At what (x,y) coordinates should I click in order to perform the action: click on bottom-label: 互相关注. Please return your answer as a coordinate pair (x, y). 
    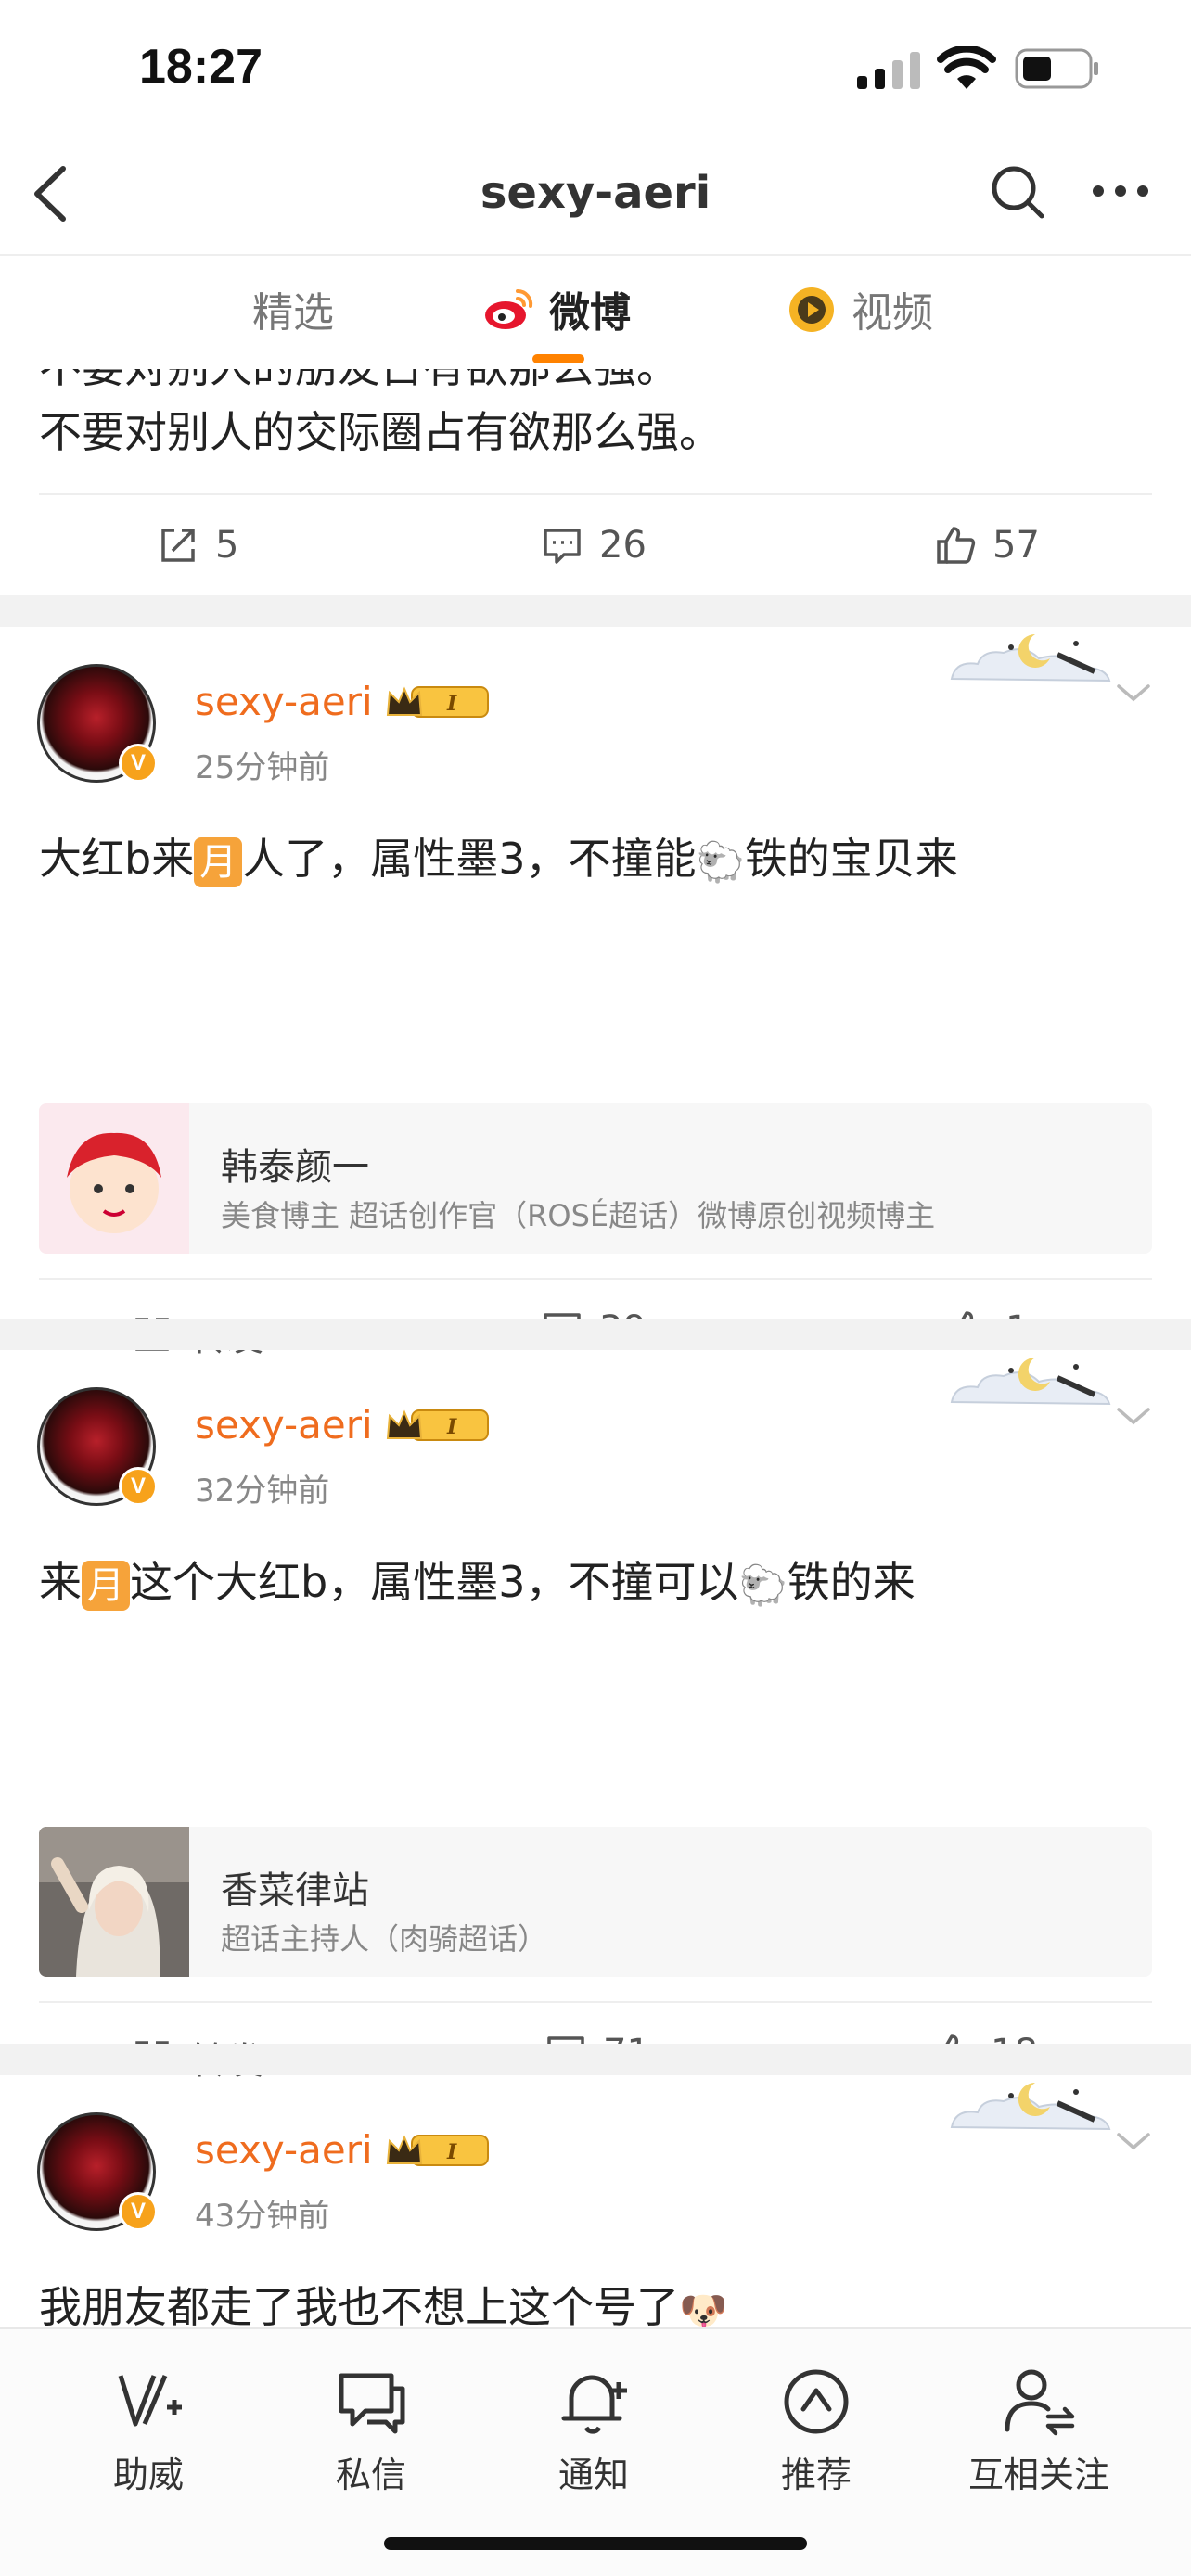
    Looking at the image, I should click on (1038, 2475).